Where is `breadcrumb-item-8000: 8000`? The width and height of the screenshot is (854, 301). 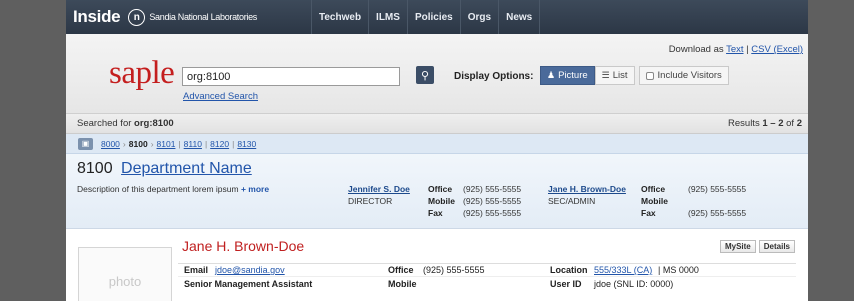 breadcrumb-item-8000: 8000 is located at coordinates (110, 144).